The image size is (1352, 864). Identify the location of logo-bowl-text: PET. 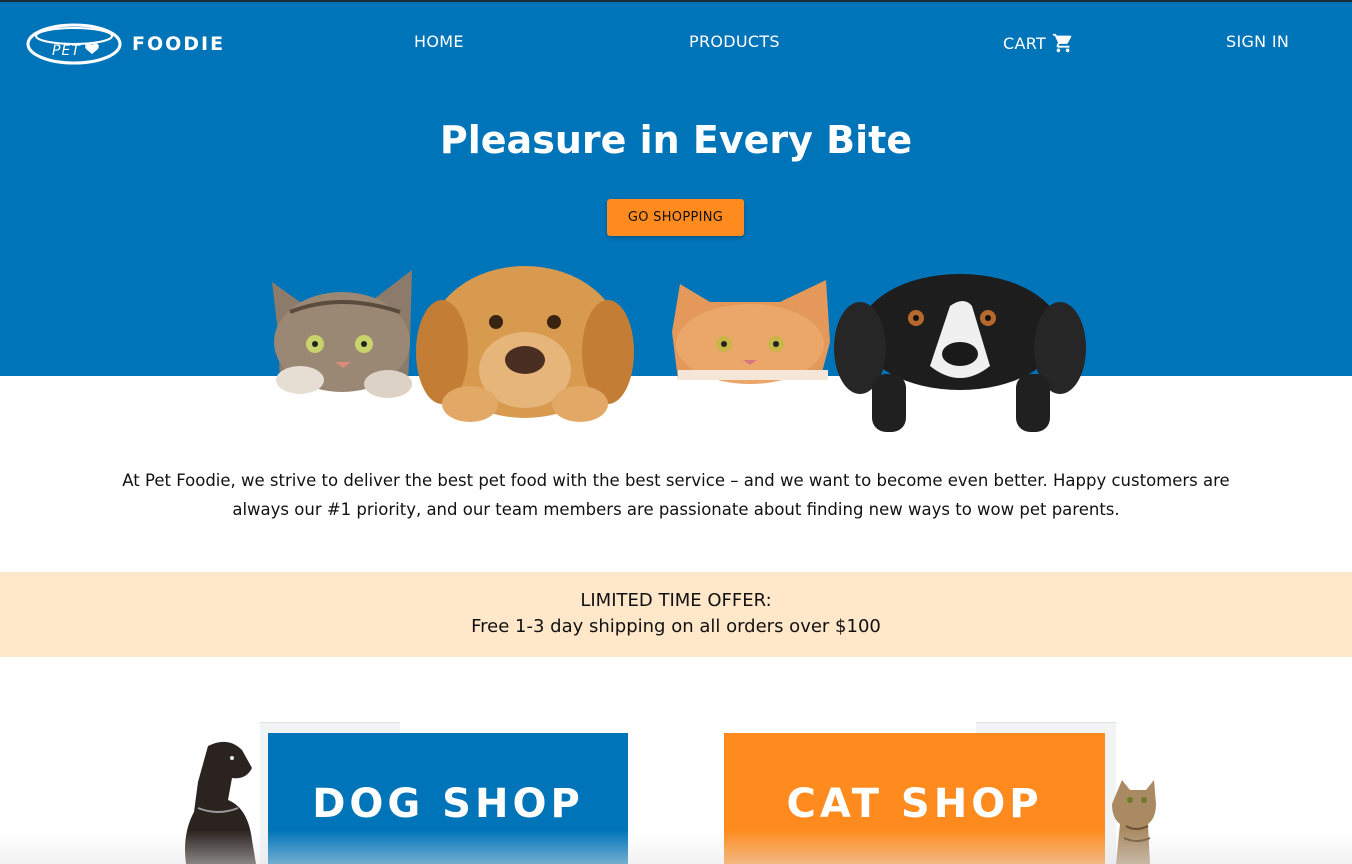
(66, 51).